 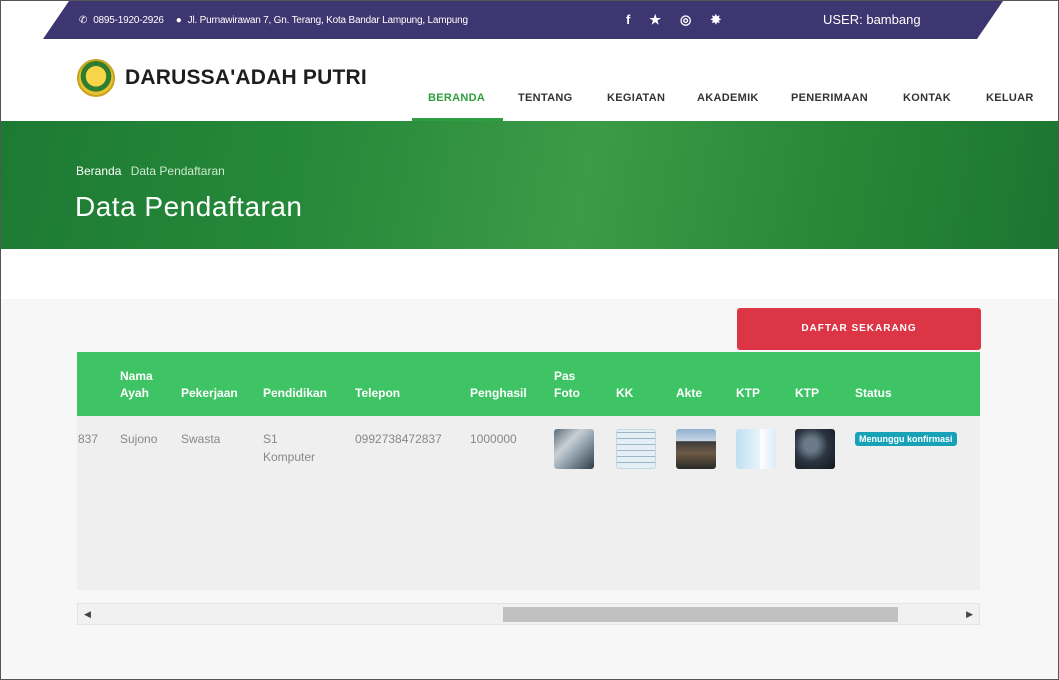 I want to click on scroll-right-arrow-icon: ▶, so click(x=969, y=614).